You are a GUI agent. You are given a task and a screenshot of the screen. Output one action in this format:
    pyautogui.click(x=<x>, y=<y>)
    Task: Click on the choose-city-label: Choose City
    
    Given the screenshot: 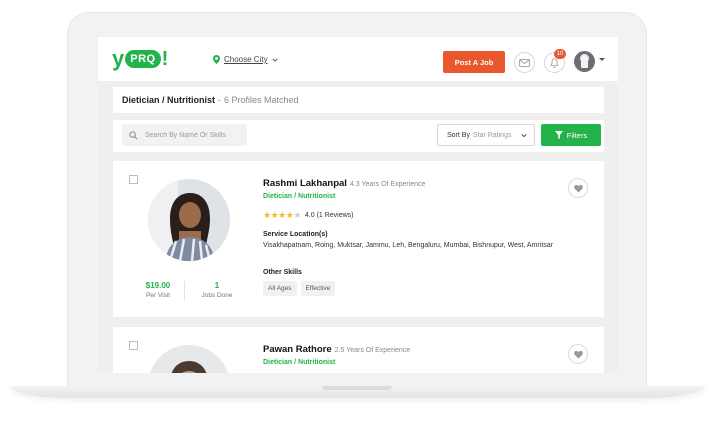 What is the action you would take?
    pyautogui.click(x=246, y=59)
    